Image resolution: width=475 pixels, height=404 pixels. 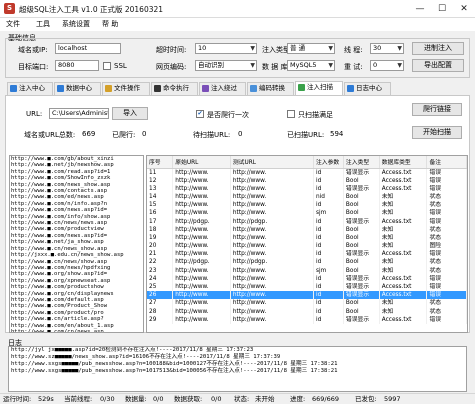 I want to click on retry-select: 0 ▼, so click(x=387, y=65).